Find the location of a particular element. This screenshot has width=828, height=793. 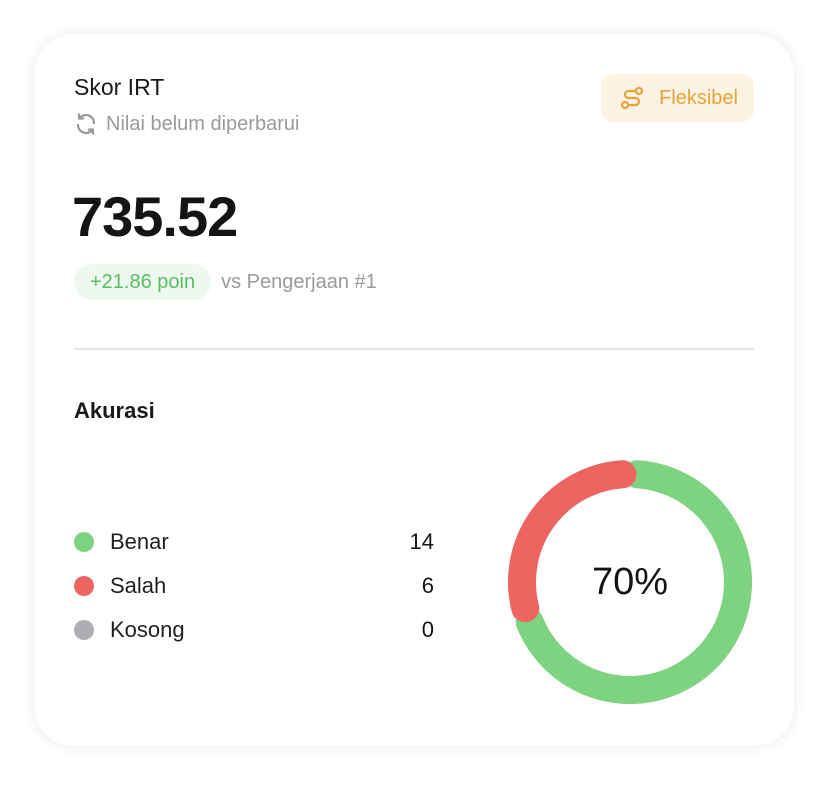

accuracy-donut-chart: 70% is located at coordinates (630, 582).